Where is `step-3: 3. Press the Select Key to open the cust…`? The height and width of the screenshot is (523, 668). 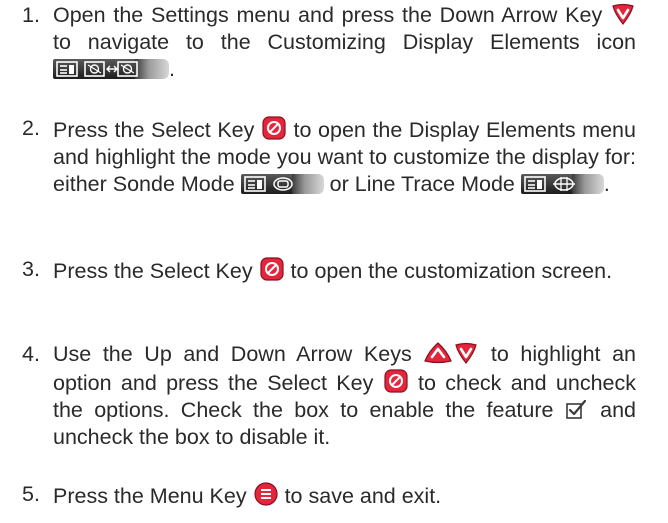 step-3: 3. Press the Select Key to open the cust… is located at coordinates (329, 270).